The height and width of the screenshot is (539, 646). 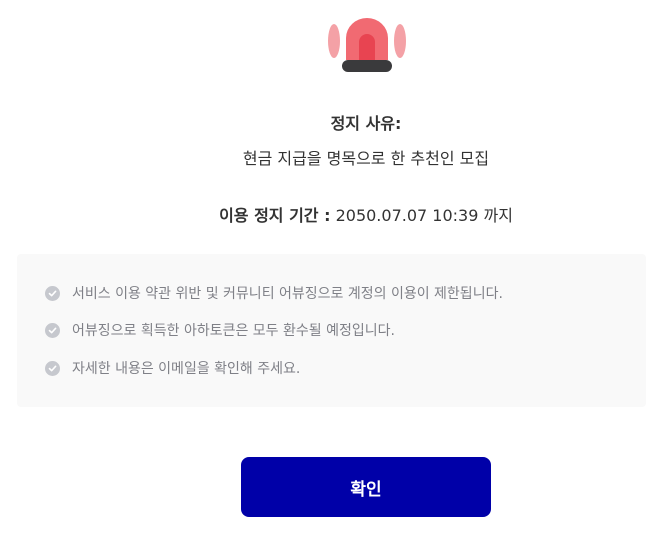 What do you see at coordinates (366, 487) in the screenshot?
I see `confirm-button: 확인` at bounding box center [366, 487].